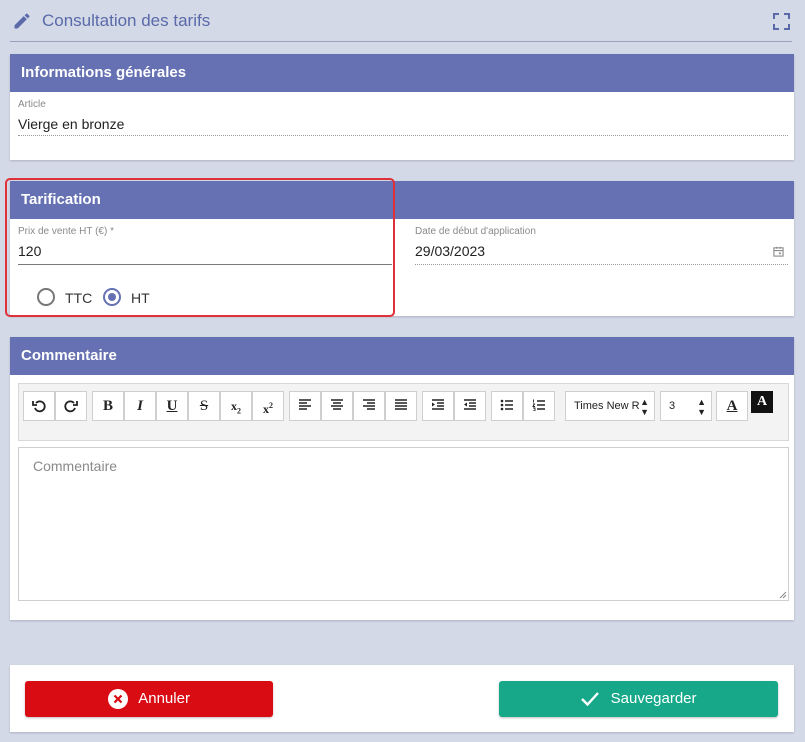 Image resolution: width=805 pixels, height=742 pixels. I want to click on save-button: Sauvegarder, so click(638, 699).